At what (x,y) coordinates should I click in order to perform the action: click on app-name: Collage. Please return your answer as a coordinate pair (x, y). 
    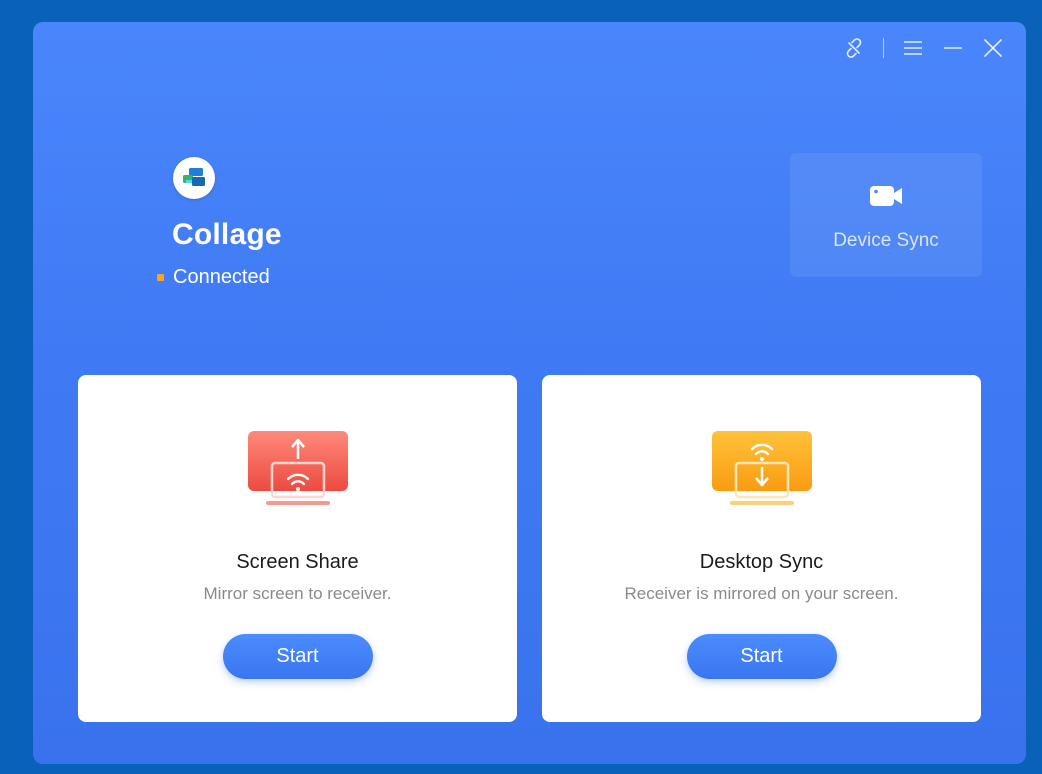
    Looking at the image, I should click on (227, 234).